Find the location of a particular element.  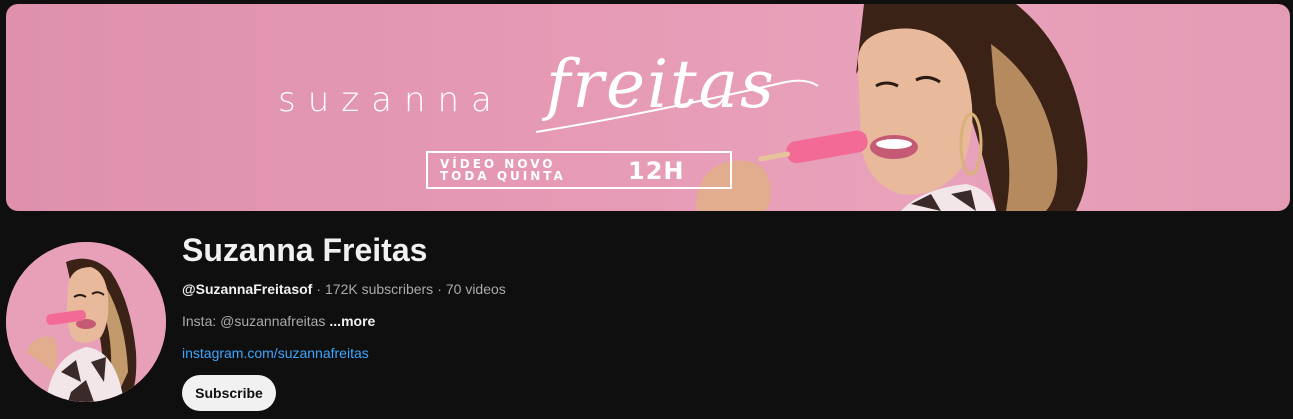

banner-schedule-line2: TODA QUINTA is located at coordinates (503, 176).